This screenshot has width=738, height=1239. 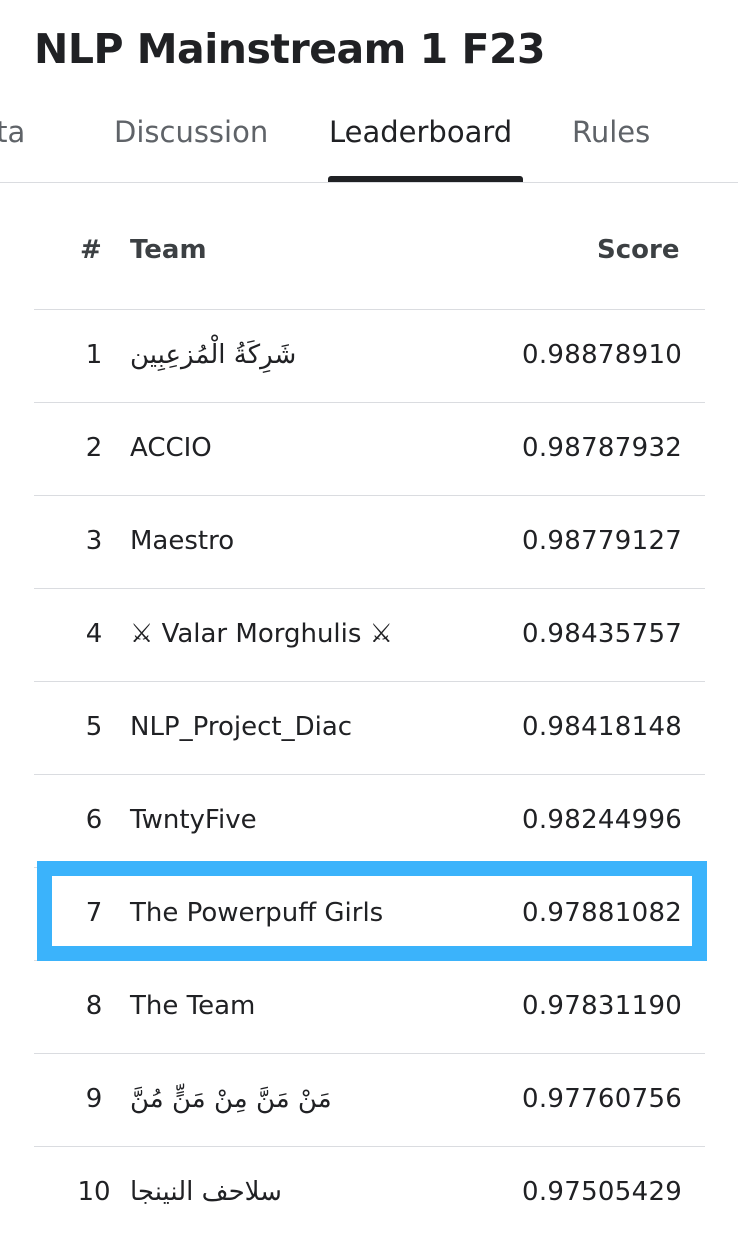 I want to click on page-title: NLP Mainstream 1 F23, so click(x=290, y=49).